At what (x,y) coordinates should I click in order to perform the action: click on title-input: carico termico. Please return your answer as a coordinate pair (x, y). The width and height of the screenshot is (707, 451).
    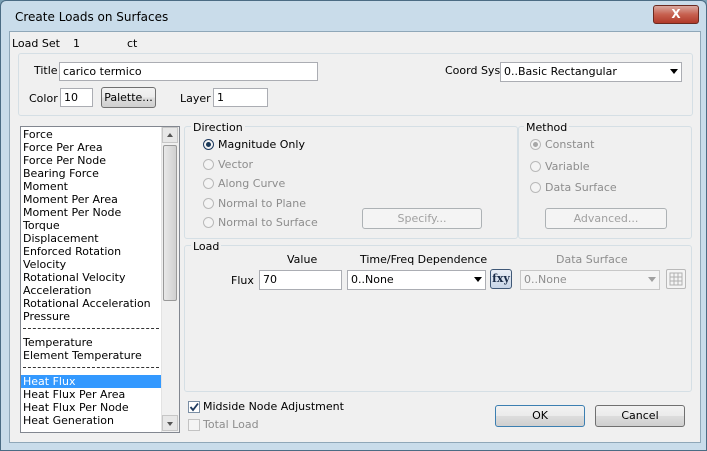
    Looking at the image, I should click on (188, 71).